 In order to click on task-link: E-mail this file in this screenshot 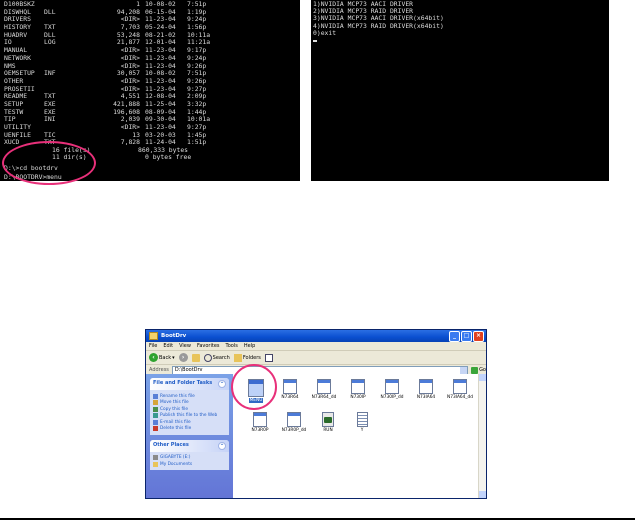, I will do `click(189, 422)`.